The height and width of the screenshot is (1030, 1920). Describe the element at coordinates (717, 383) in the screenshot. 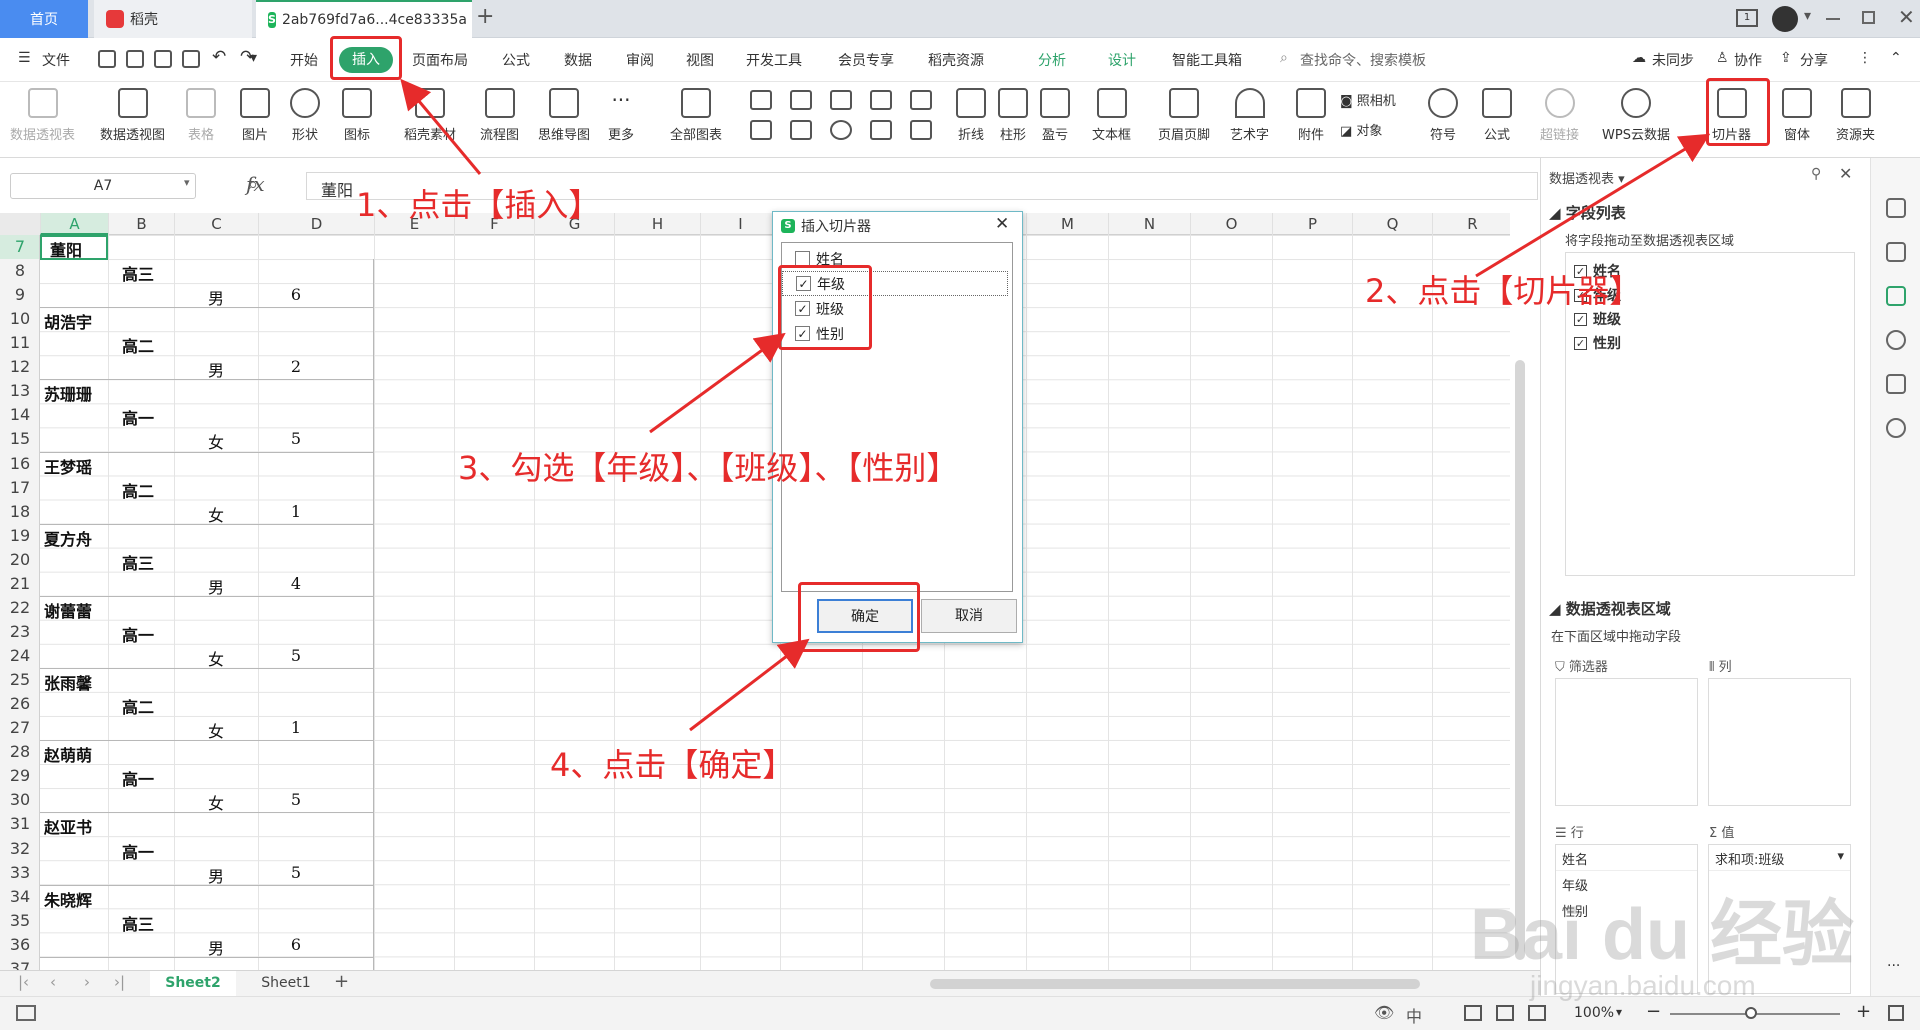

I see `arrow-step3` at that location.